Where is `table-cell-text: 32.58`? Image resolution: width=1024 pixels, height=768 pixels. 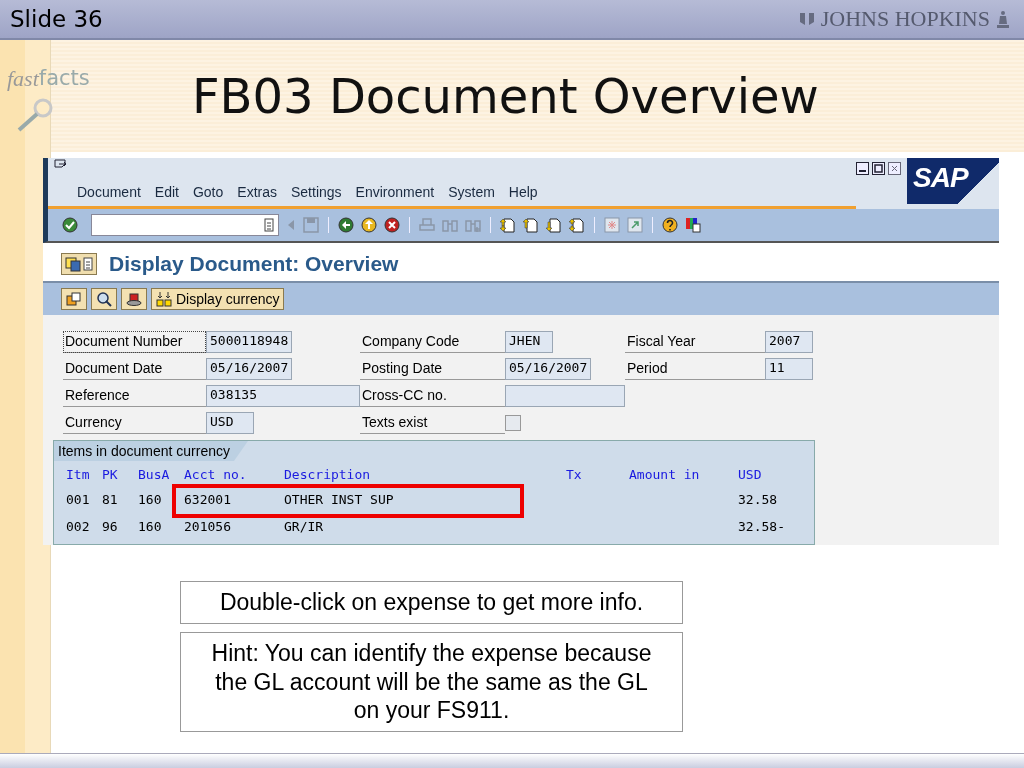 table-cell-text: 32.58 is located at coordinates (758, 500).